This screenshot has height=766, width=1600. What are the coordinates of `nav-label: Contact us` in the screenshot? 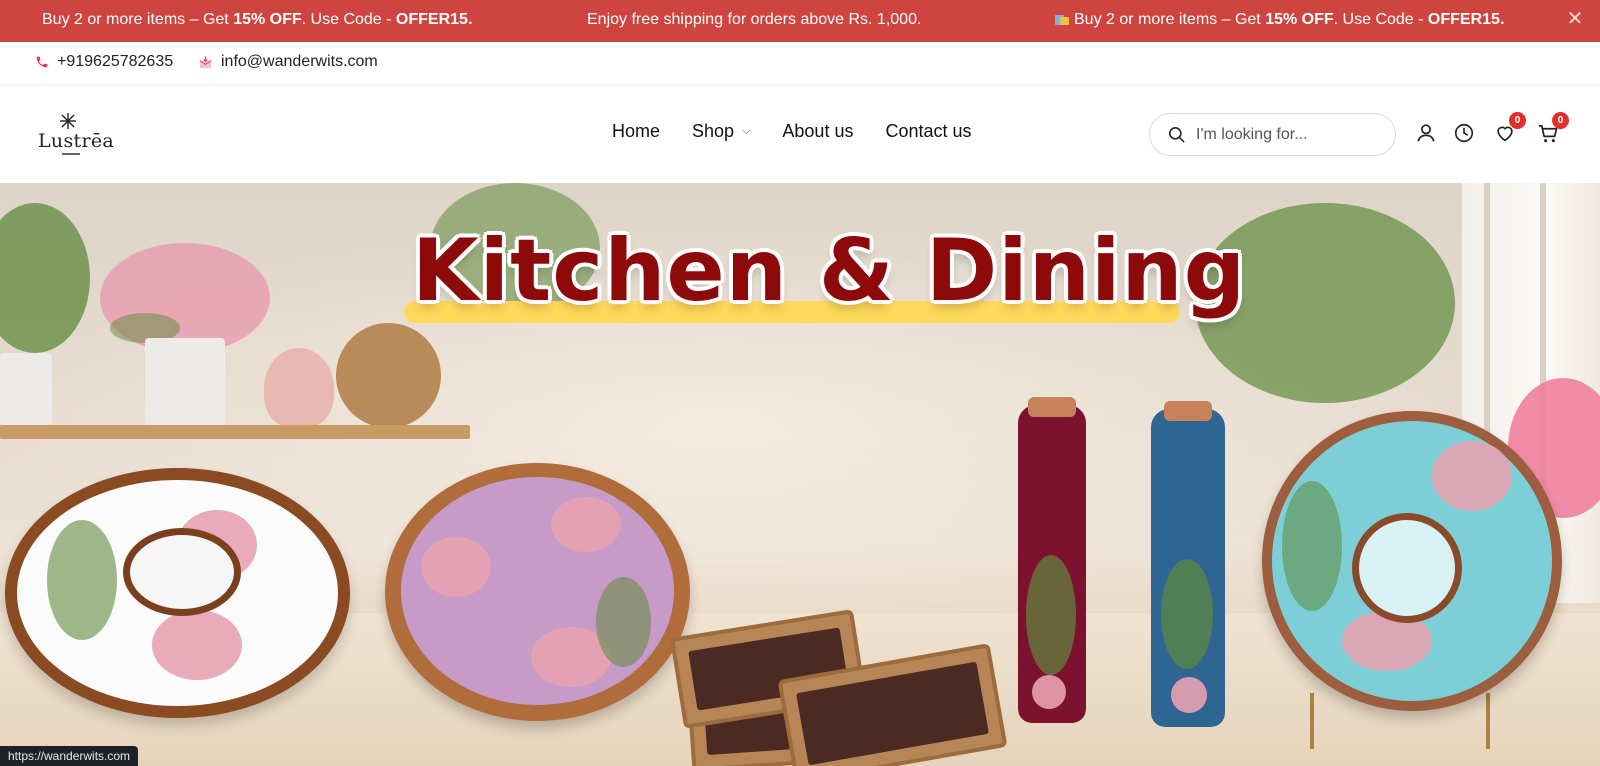 It's located at (928, 131).